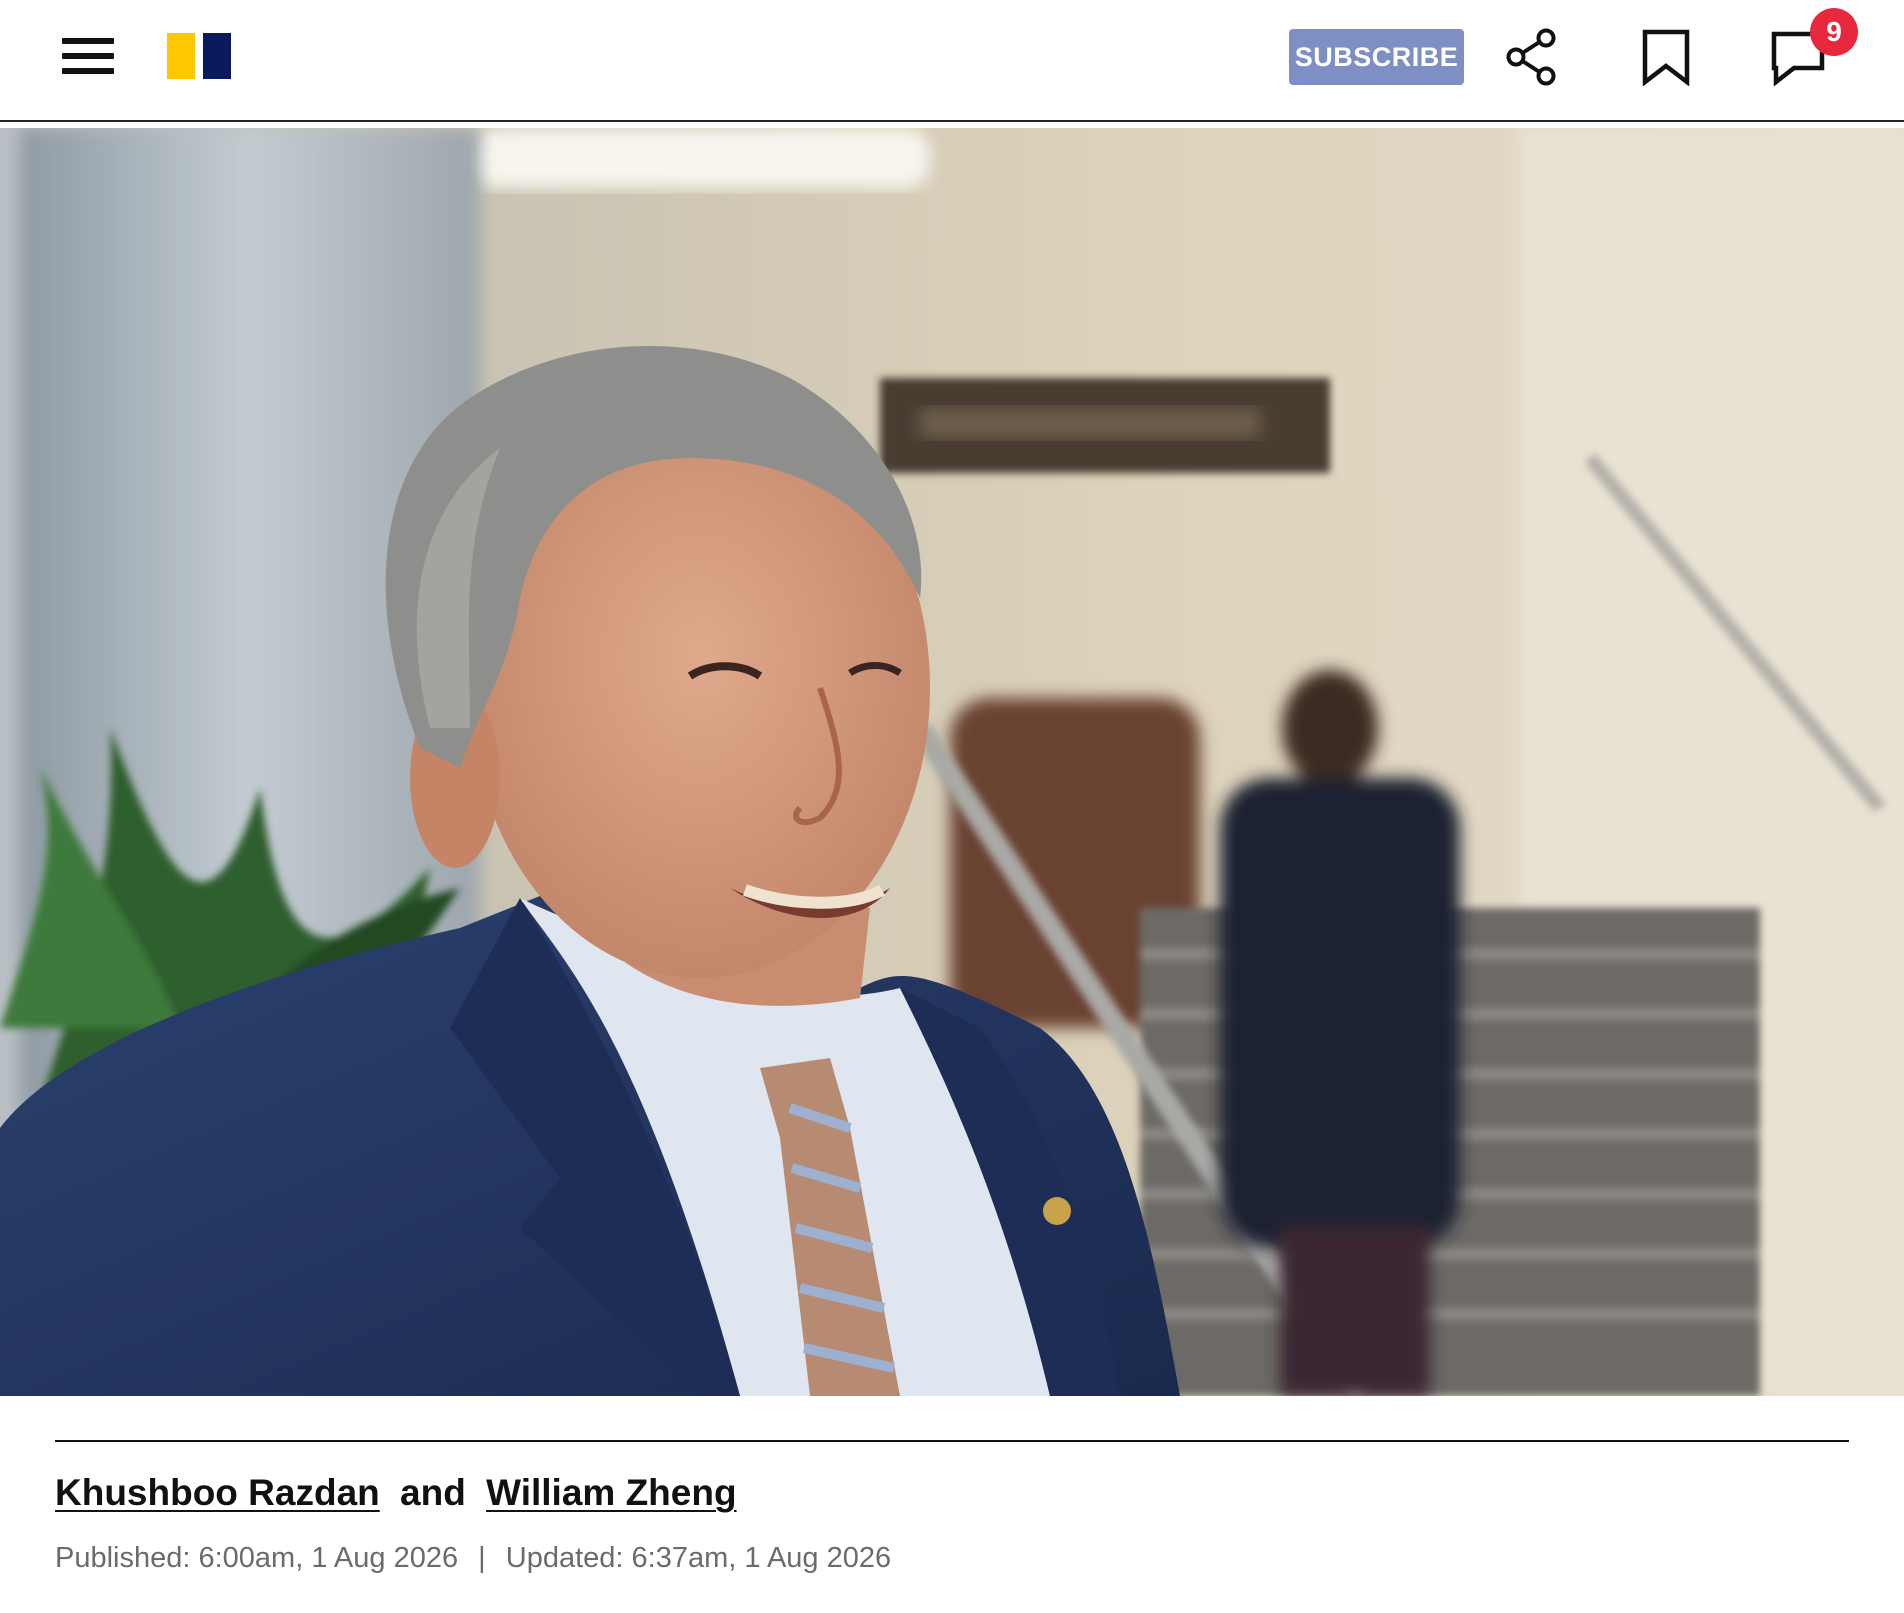 The height and width of the screenshot is (1613, 1904). Describe the element at coordinates (698, 1558) in the screenshot. I see `updated-timestamp: Updated: 6:37am, 1 Aug 2026` at that location.